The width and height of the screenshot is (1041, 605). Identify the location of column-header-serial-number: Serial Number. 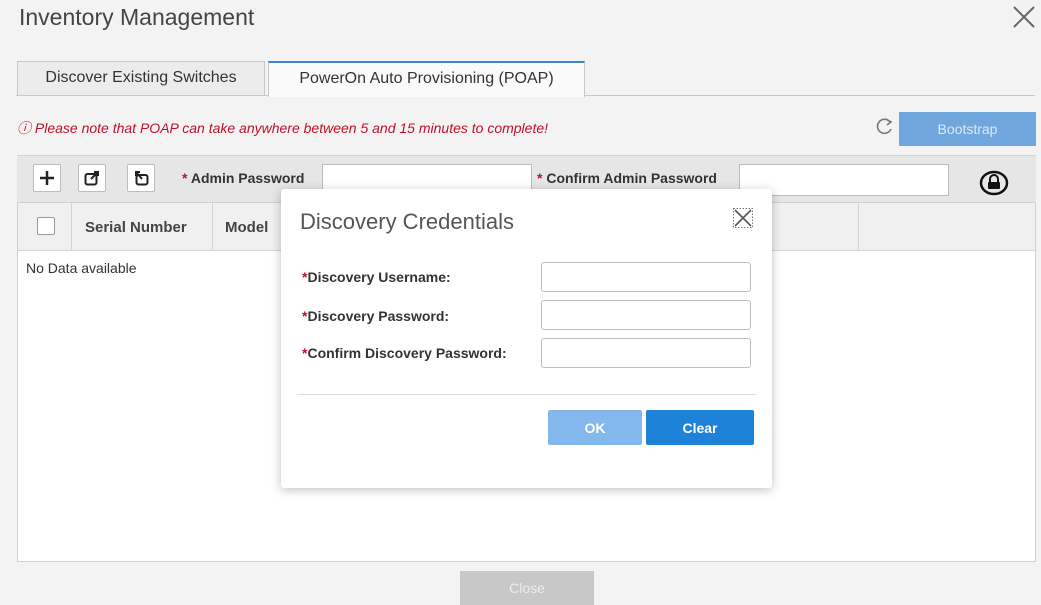
(136, 227).